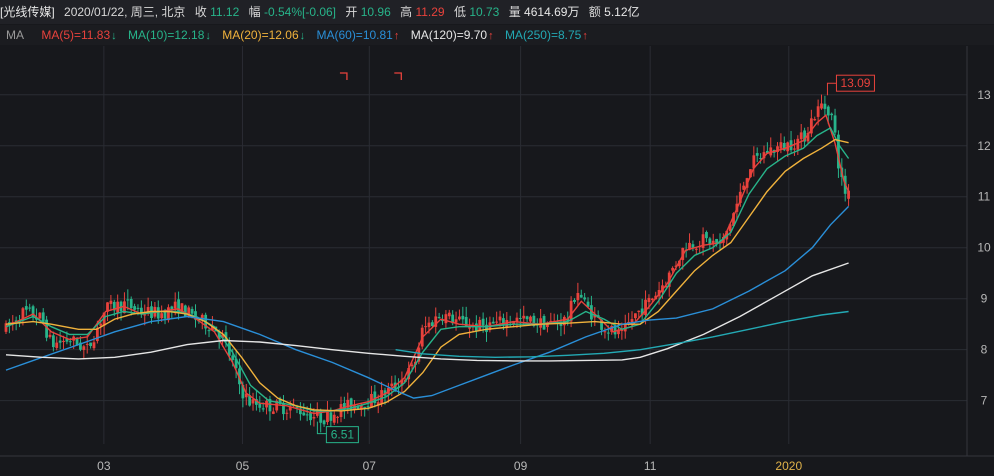  What do you see at coordinates (484, 12) in the screenshot?
I see `low-value: 10.73` at bounding box center [484, 12].